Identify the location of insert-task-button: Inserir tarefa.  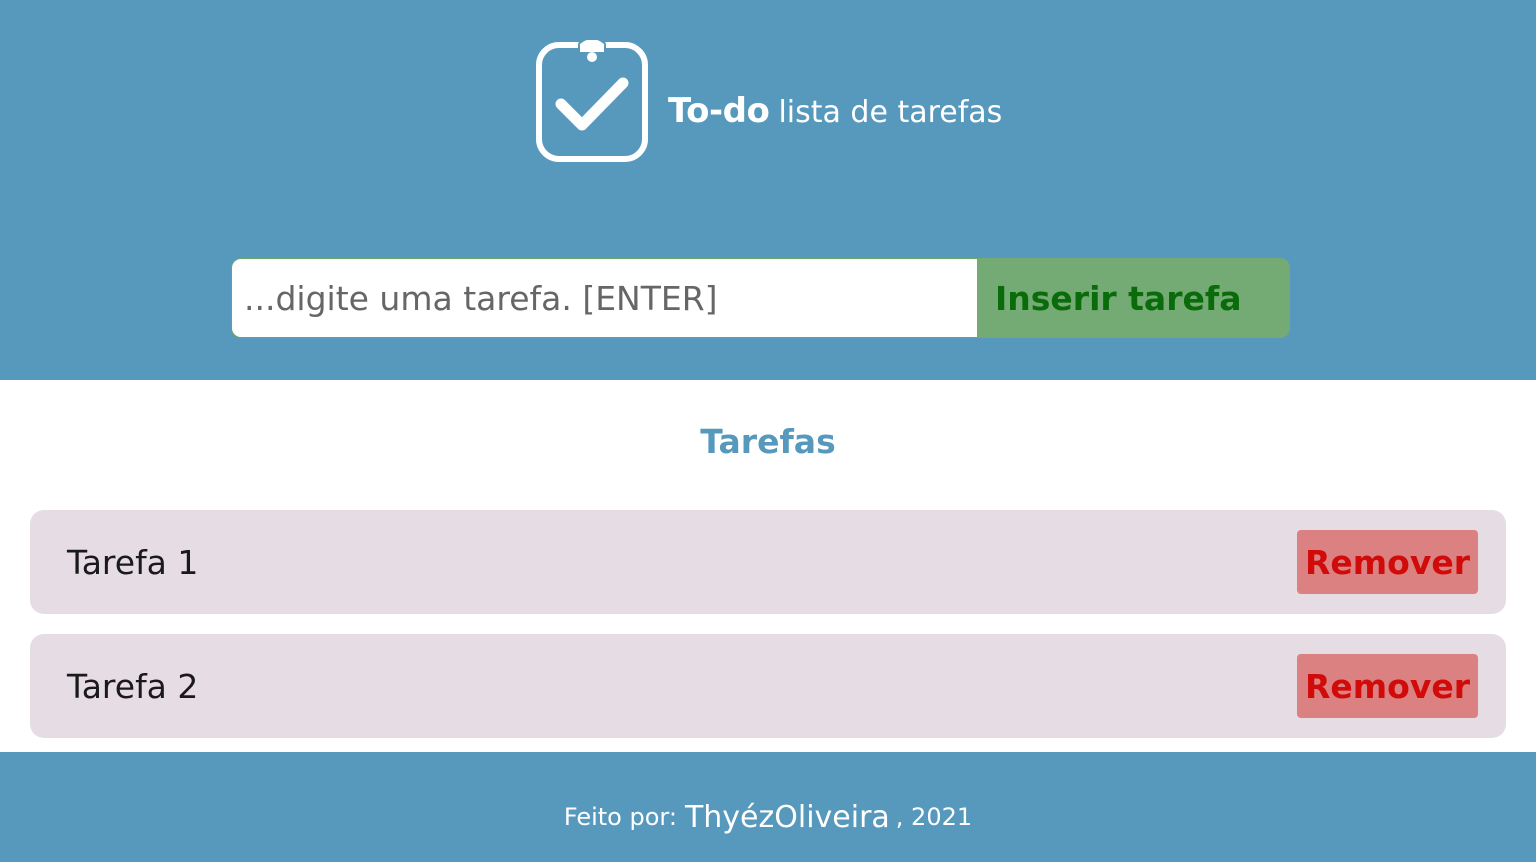
(1133, 298).